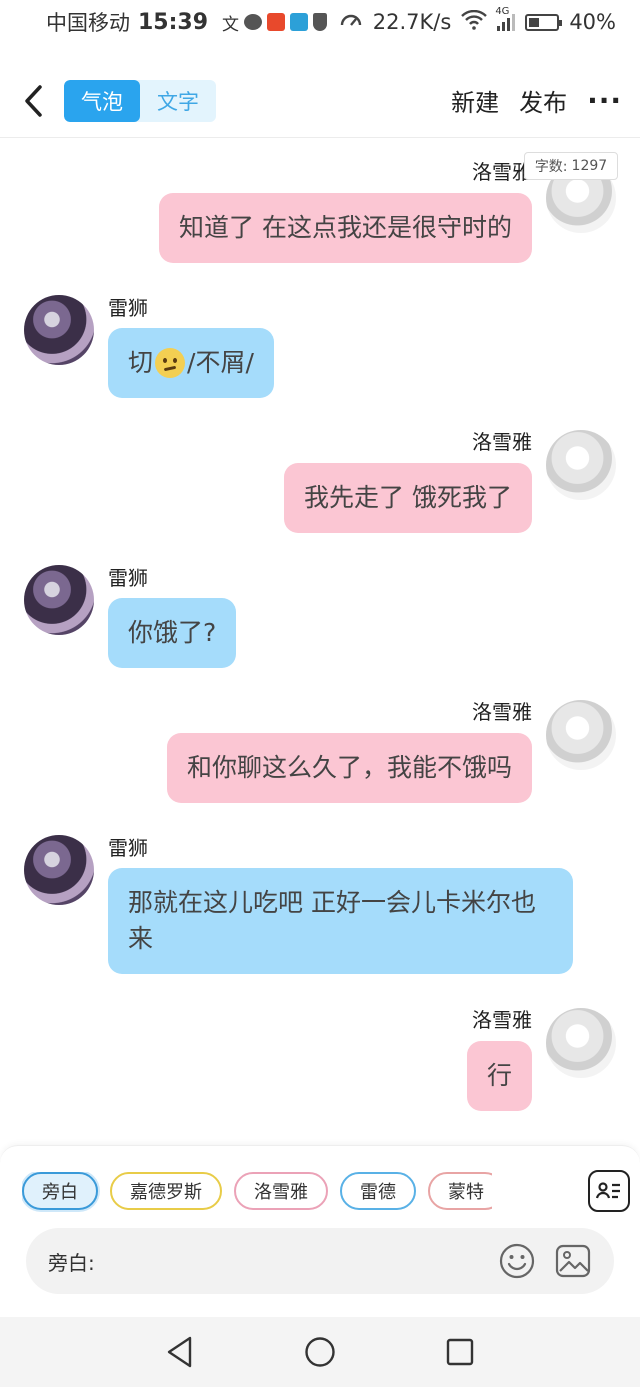 The height and width of the screenshot is (1387, 640). I want to click on image-icon, so click(573, 1261).